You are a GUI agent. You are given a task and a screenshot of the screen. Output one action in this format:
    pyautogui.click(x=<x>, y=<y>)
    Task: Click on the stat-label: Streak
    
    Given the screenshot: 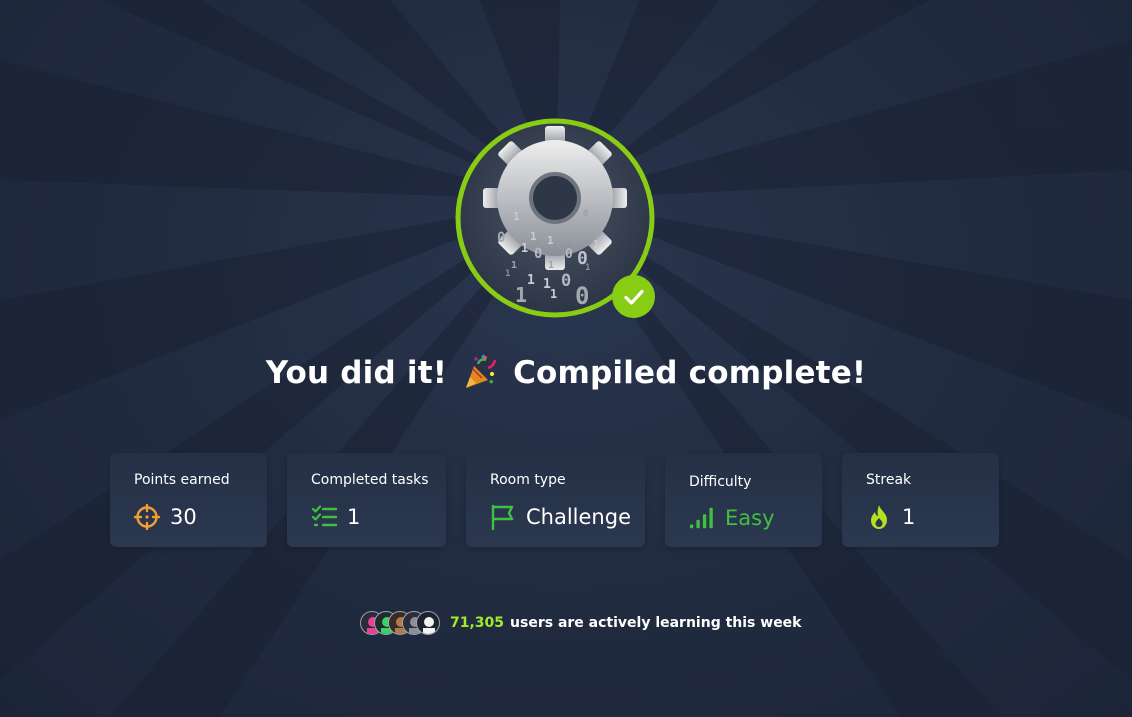 What is the action you would take?
    pyautogui.click(x=889, y=480)
    